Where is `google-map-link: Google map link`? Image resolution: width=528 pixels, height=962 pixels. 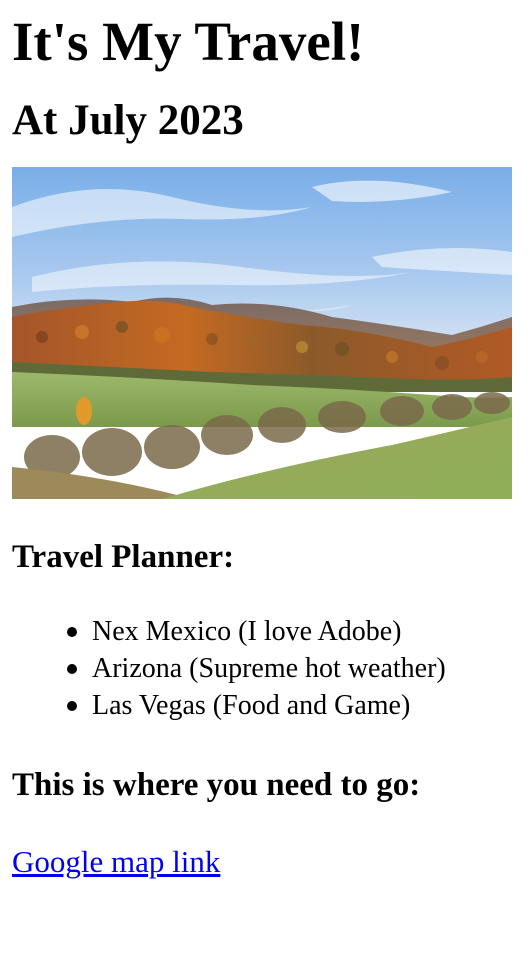 google-map-link: Google map link is located at coordinates (116, 862).